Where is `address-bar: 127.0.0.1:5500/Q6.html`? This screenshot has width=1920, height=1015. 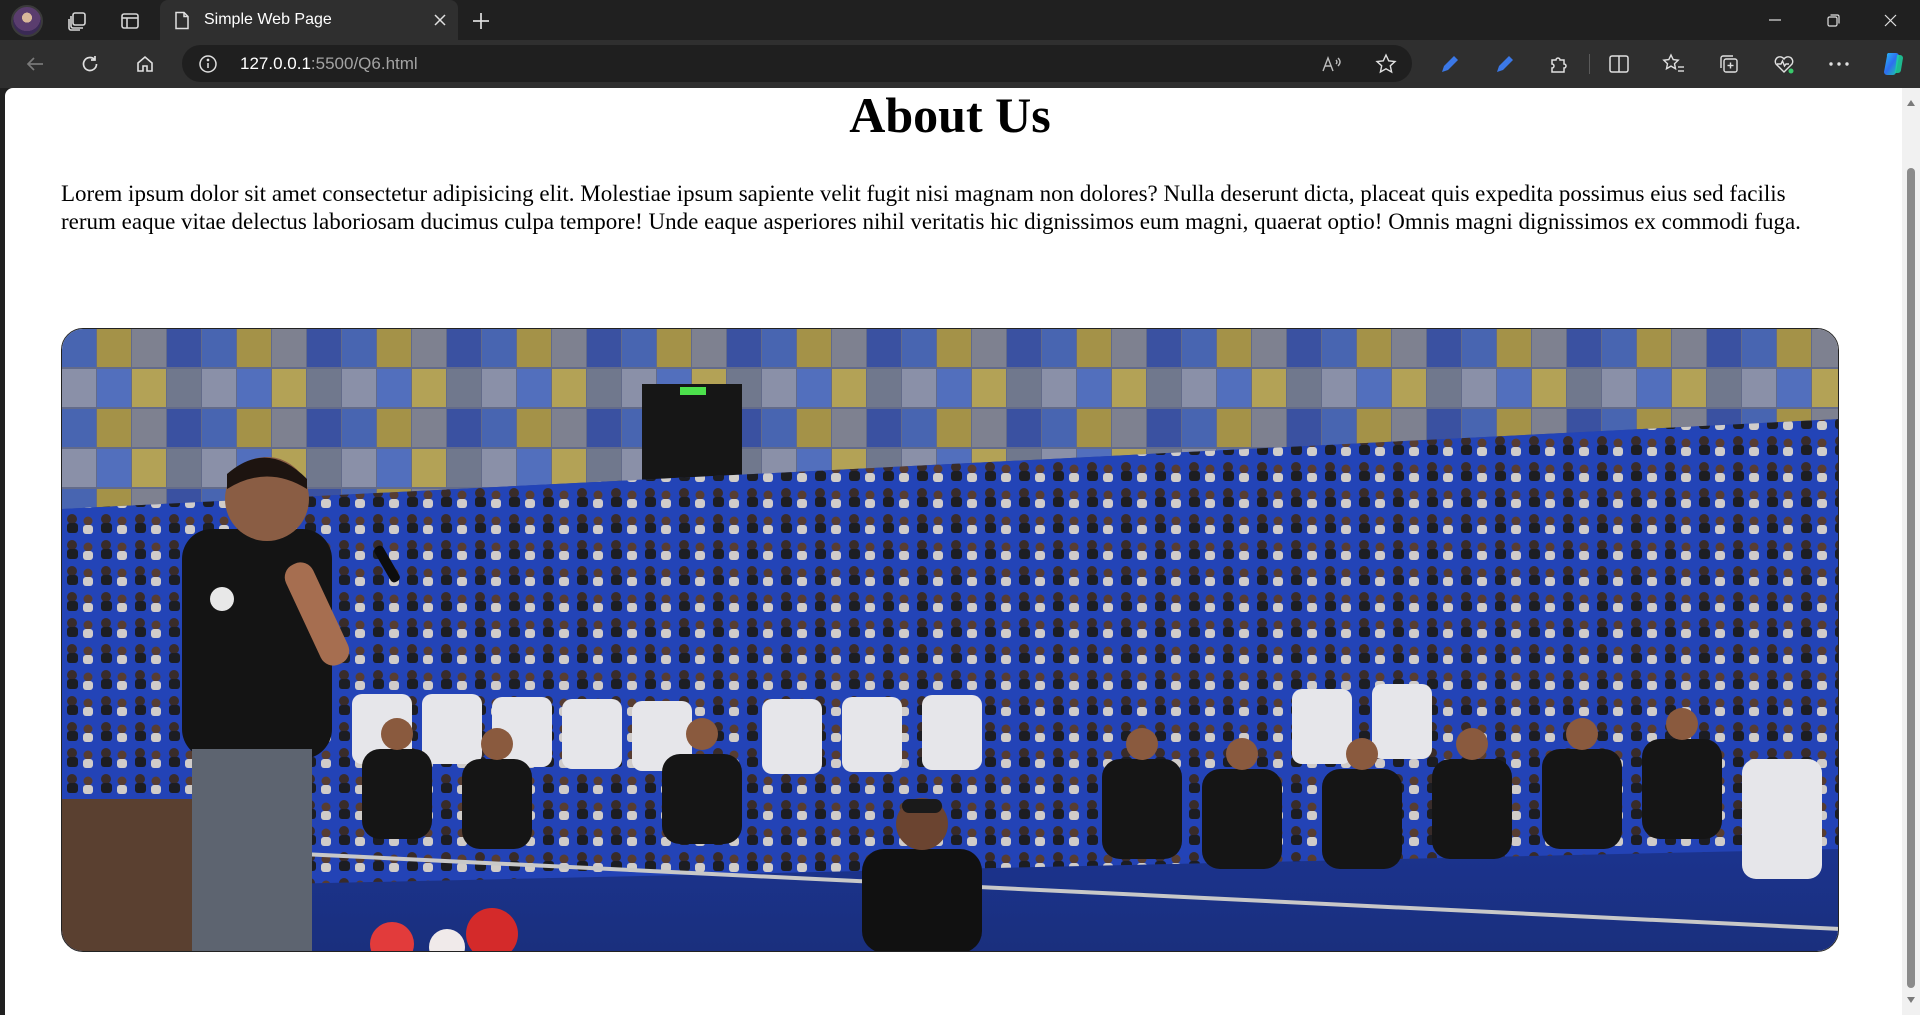 address-bar: 127.0.0.1:5500/Q6.html is located at coordinates (797, 63).